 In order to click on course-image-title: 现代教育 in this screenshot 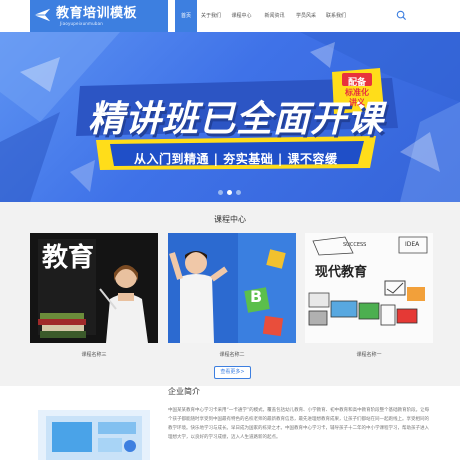, I will do `click(341, 272)`.